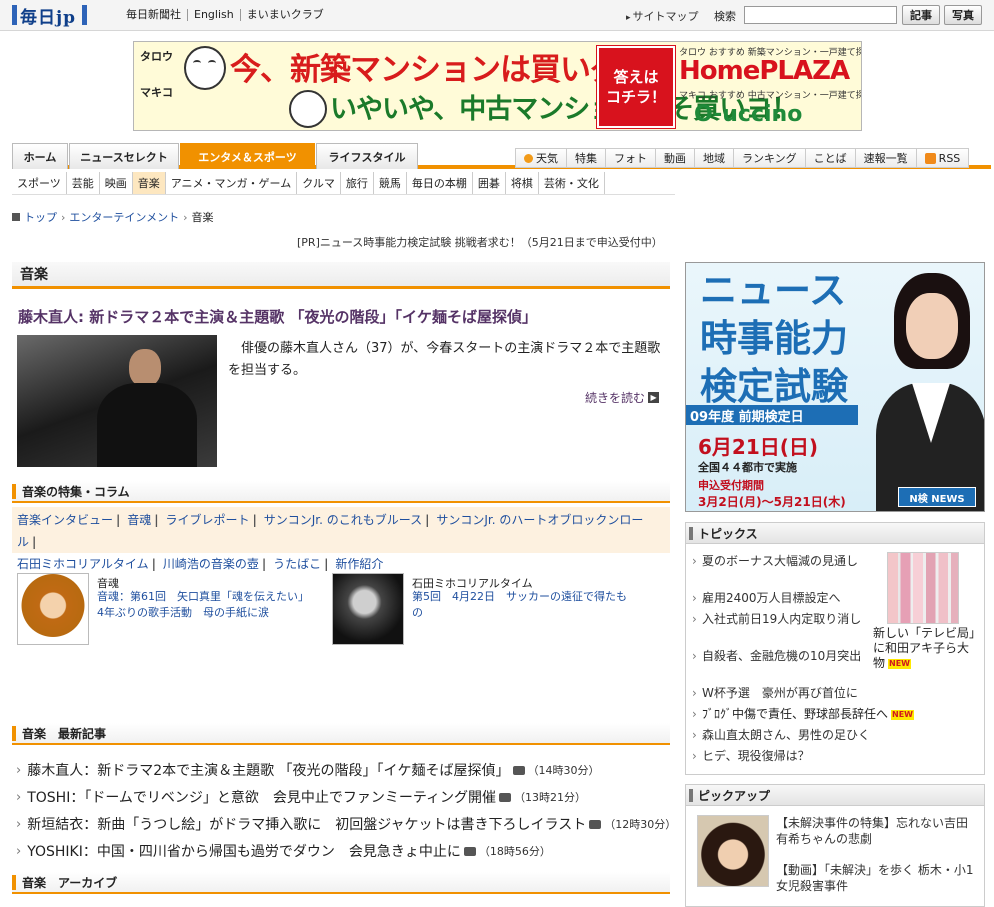  Describe the element at coordinates (885, 158) in the screenshot. I see `nav-breaking: 速報一覧` at that location.